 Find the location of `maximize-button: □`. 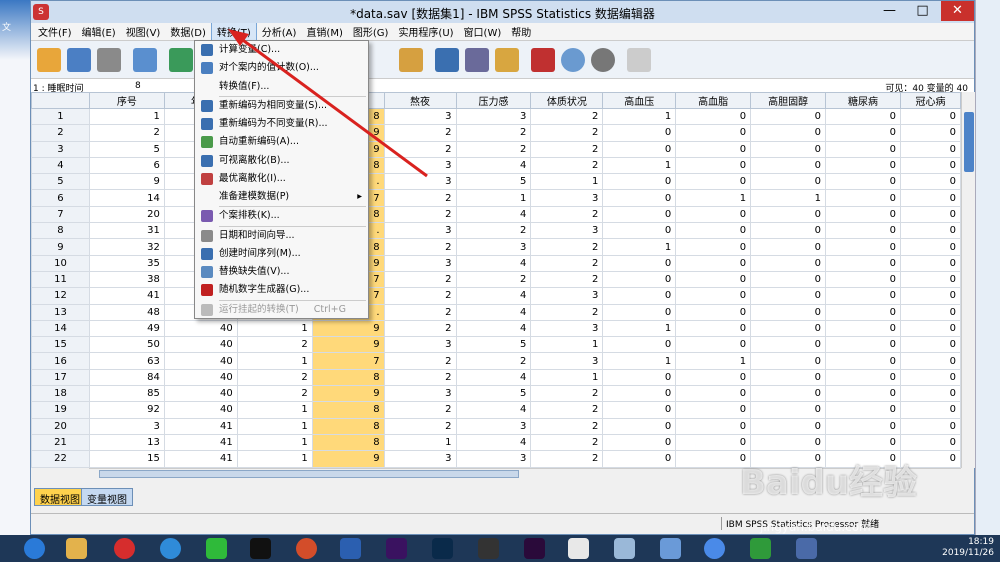

maximize-button: □ is located at coordinates (922, 11).